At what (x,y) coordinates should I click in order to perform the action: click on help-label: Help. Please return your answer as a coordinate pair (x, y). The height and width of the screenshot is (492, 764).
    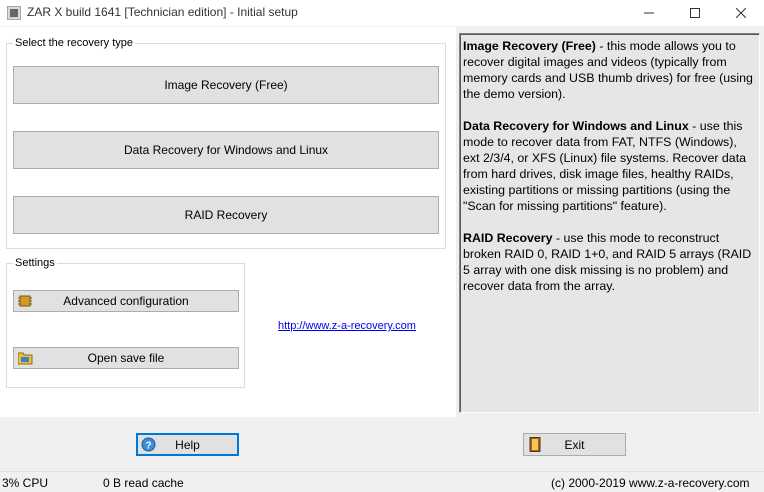
    Looking at the image, I should click on (187, 444).